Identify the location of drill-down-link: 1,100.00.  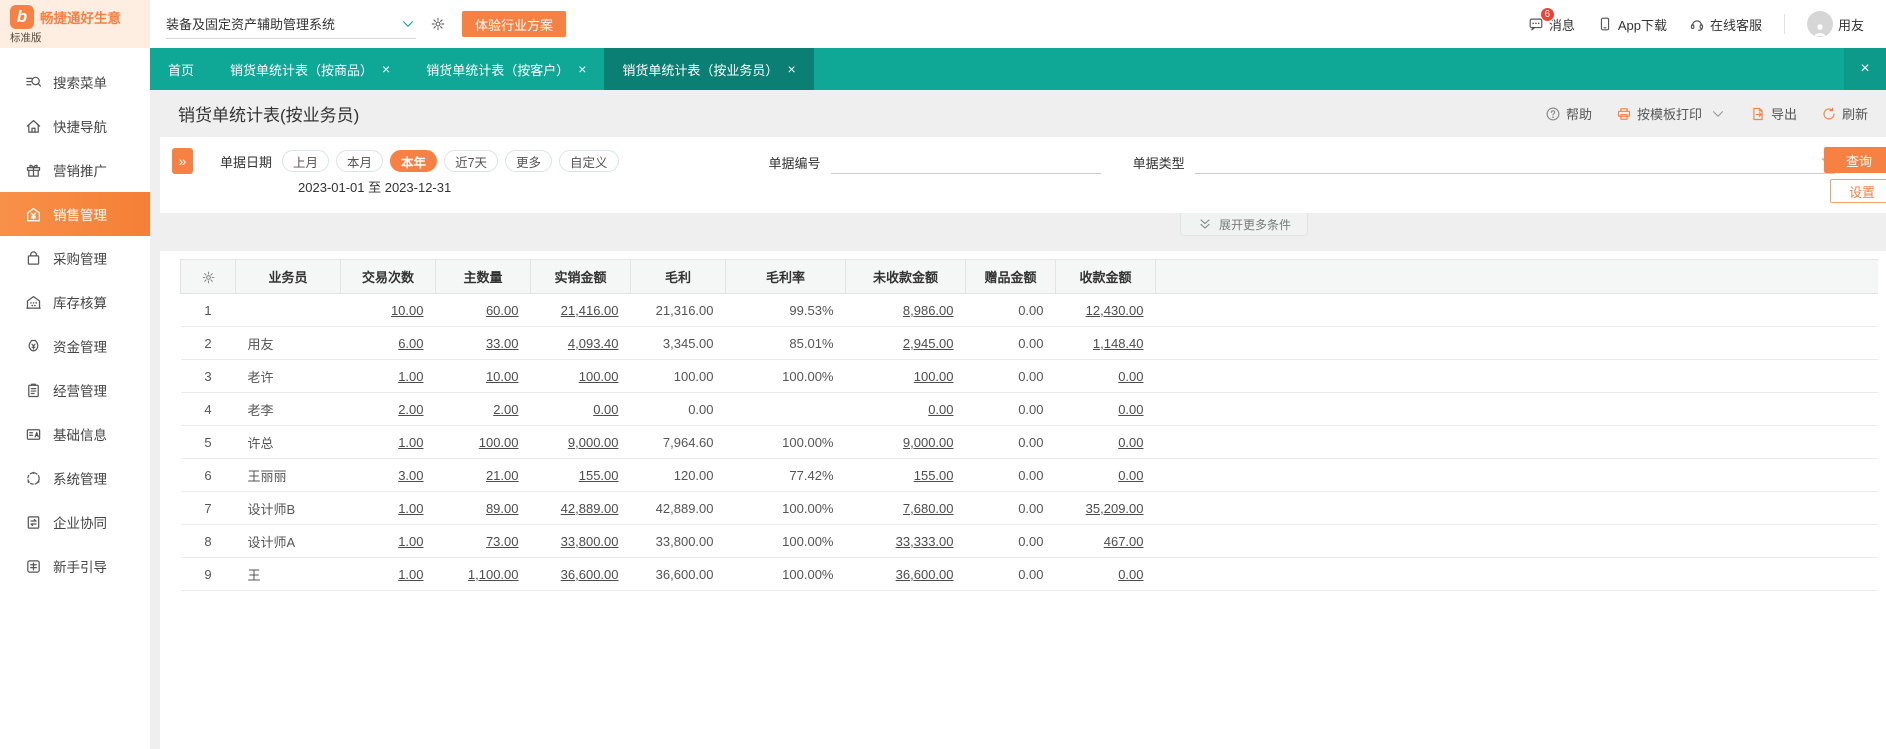
(493, 574).